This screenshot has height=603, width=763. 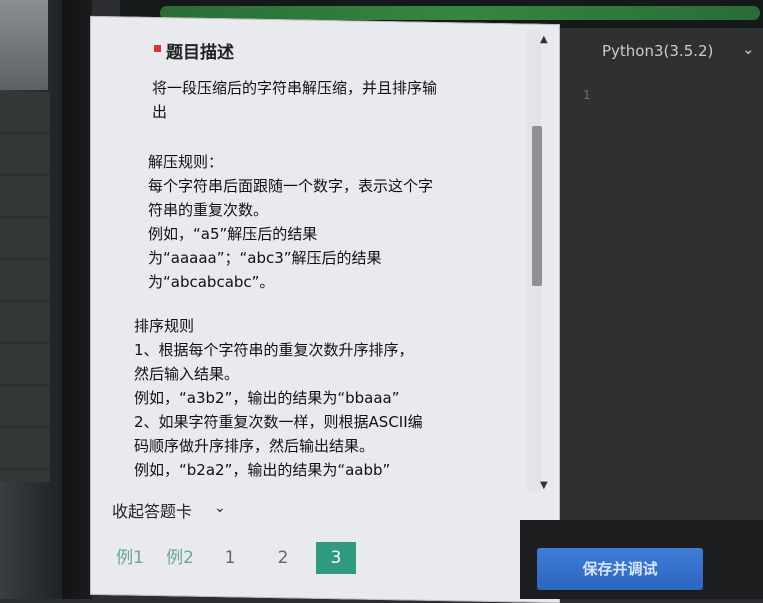 What do you see at coordinates (620, 569) in the screenshot?
I see `save-and-debug-button: 保存并调试` at bounding box center [620, 569].